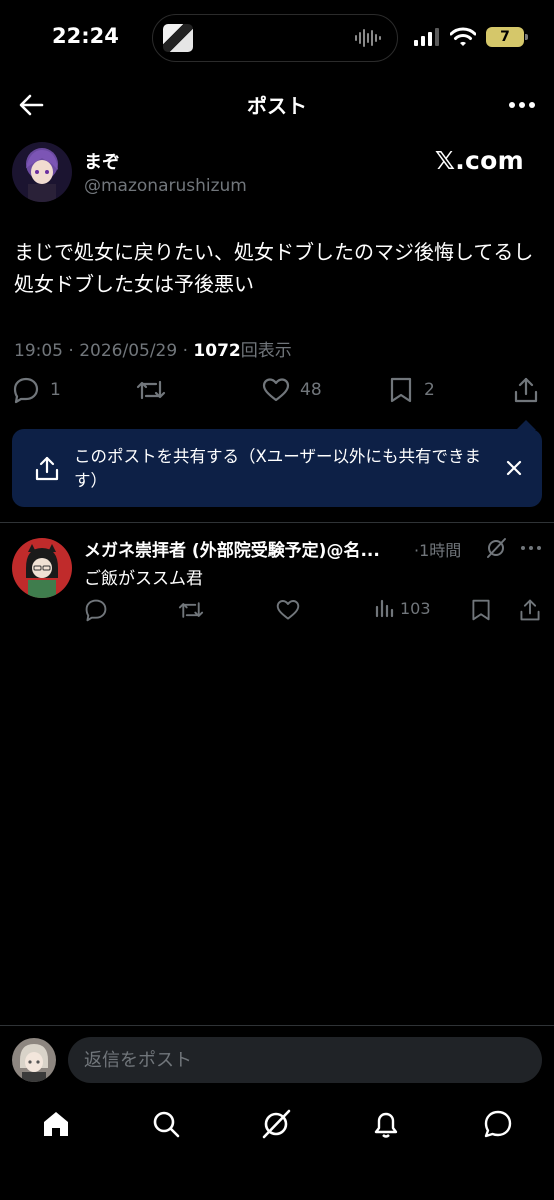 The height and width of the screenshot is (1200, 554). I want to click on reply-input, so click(305, 1060).